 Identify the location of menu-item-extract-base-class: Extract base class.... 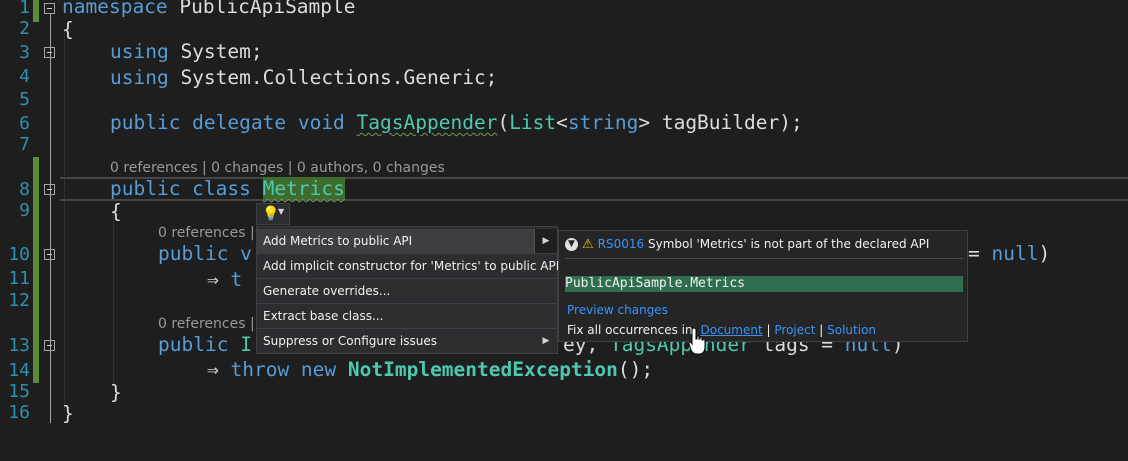
(407, 316).